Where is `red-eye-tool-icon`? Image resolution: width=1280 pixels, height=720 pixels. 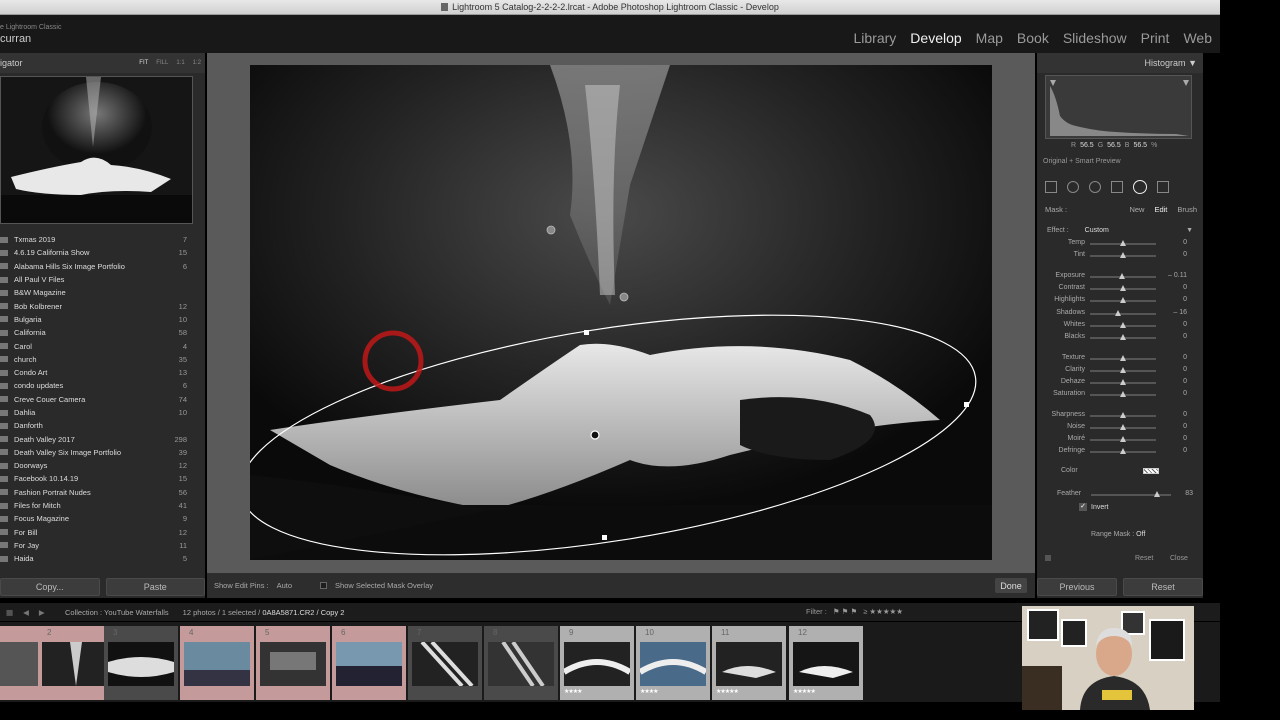 red-eye-tool-icon is located at coordinates (1095, 187).